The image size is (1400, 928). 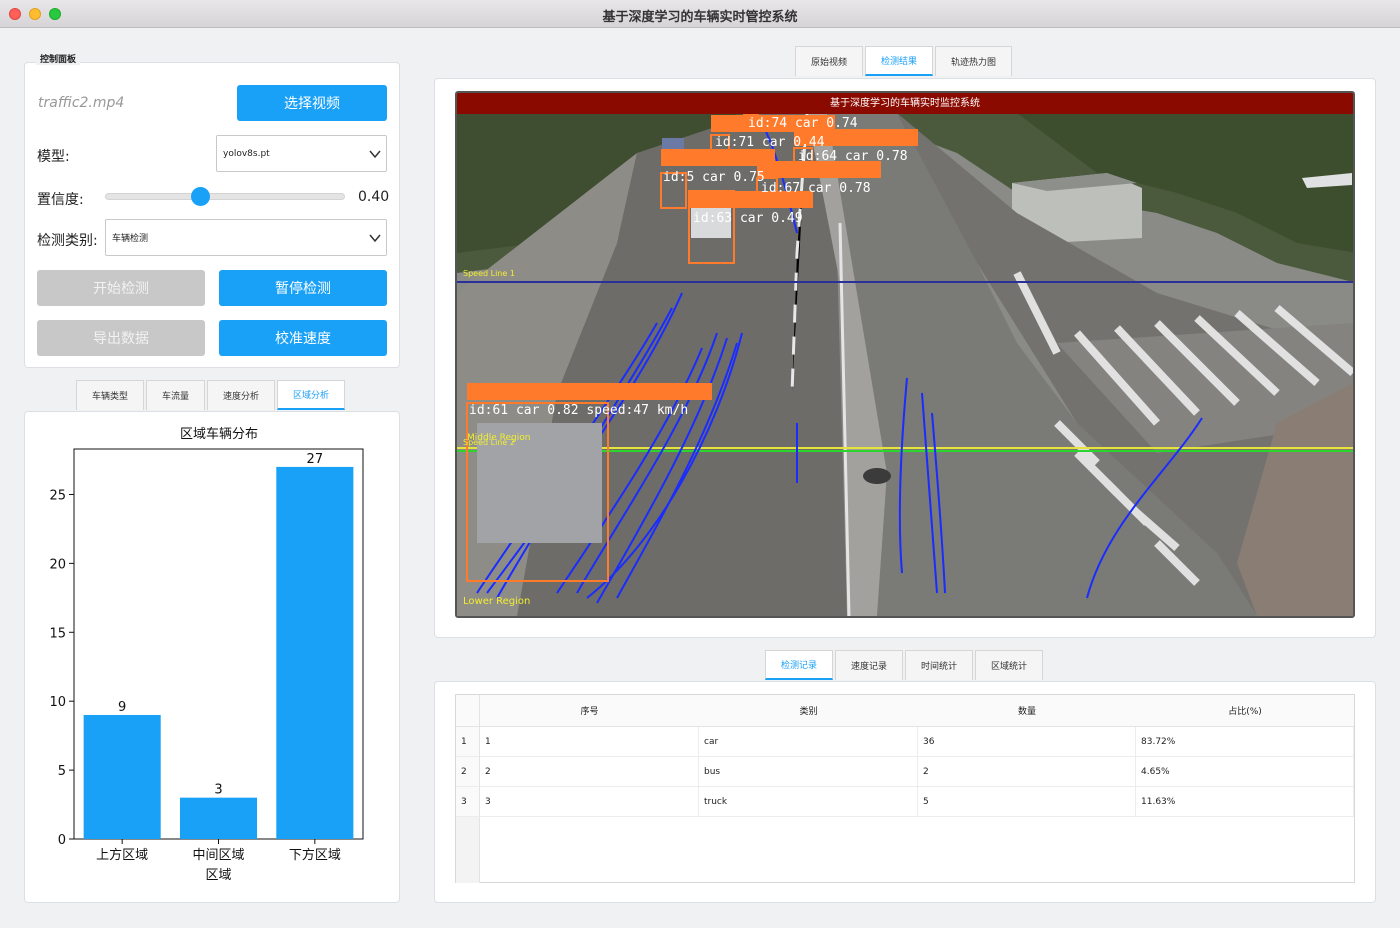 What do you see at coordinates (497, 601) in the screenshot?
I see `region-label: Lower Region` at bounding box center [497, 601].